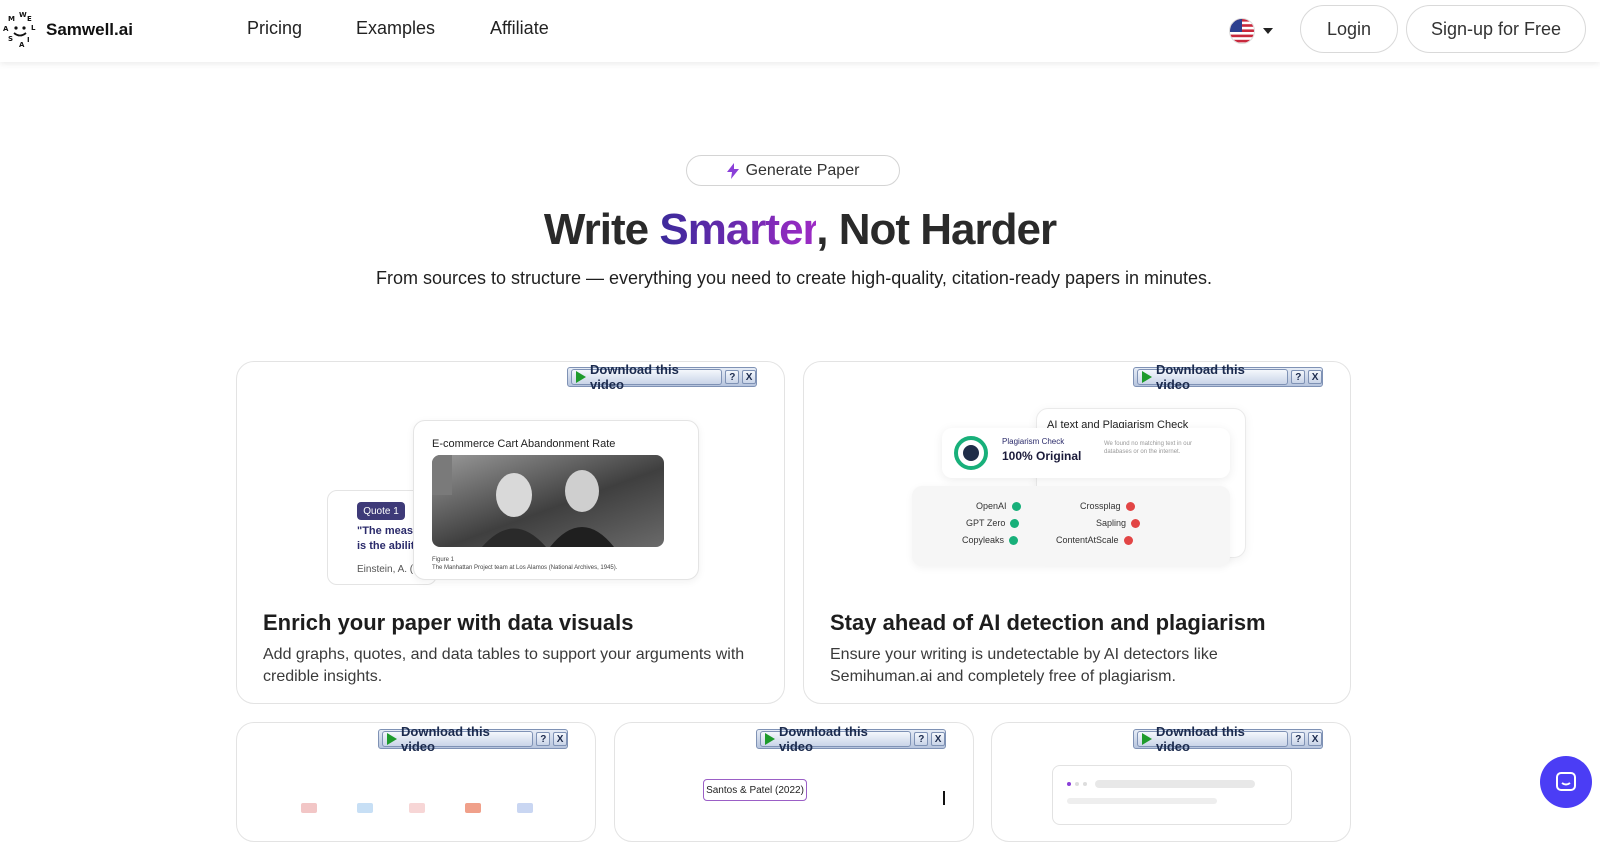 The image size is (1600, 842). What do you see at coordinates (936, 229) in the screenshot?
I see `headline-part: , Not Harder` at bounding box center [936, 229].